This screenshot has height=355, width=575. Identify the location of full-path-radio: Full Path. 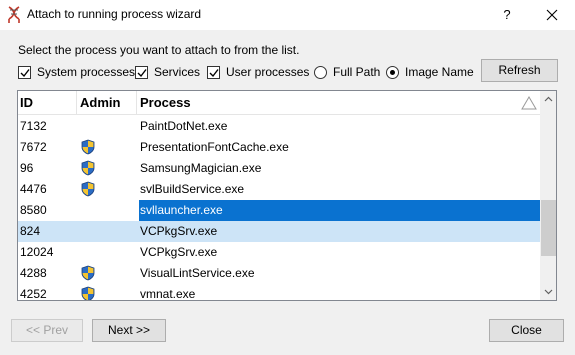
(347, 72).